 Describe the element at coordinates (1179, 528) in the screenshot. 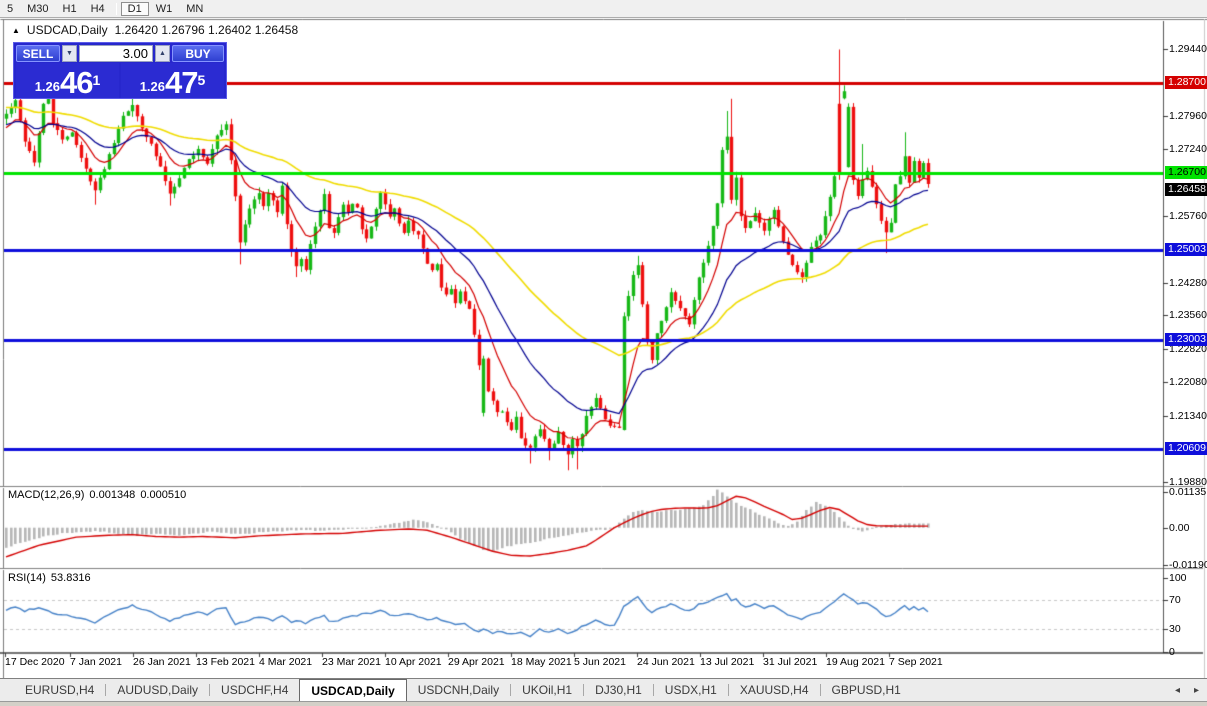

I see `macd-axis-label: 0.00` at that location.